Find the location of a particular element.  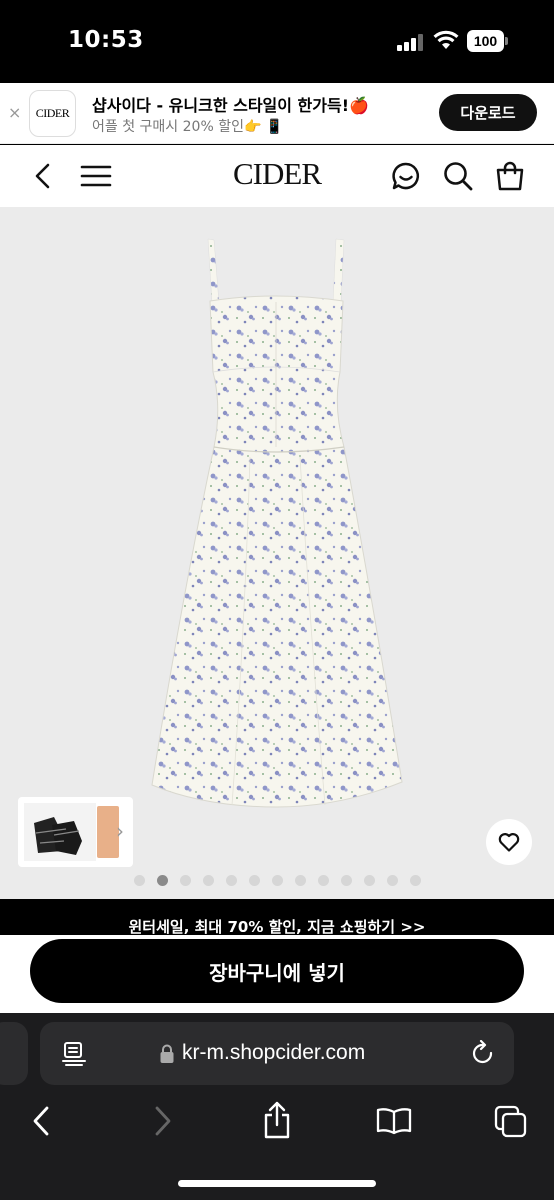

thumbnail-next-chevron-icon: › is located at coordinates (120, 831).